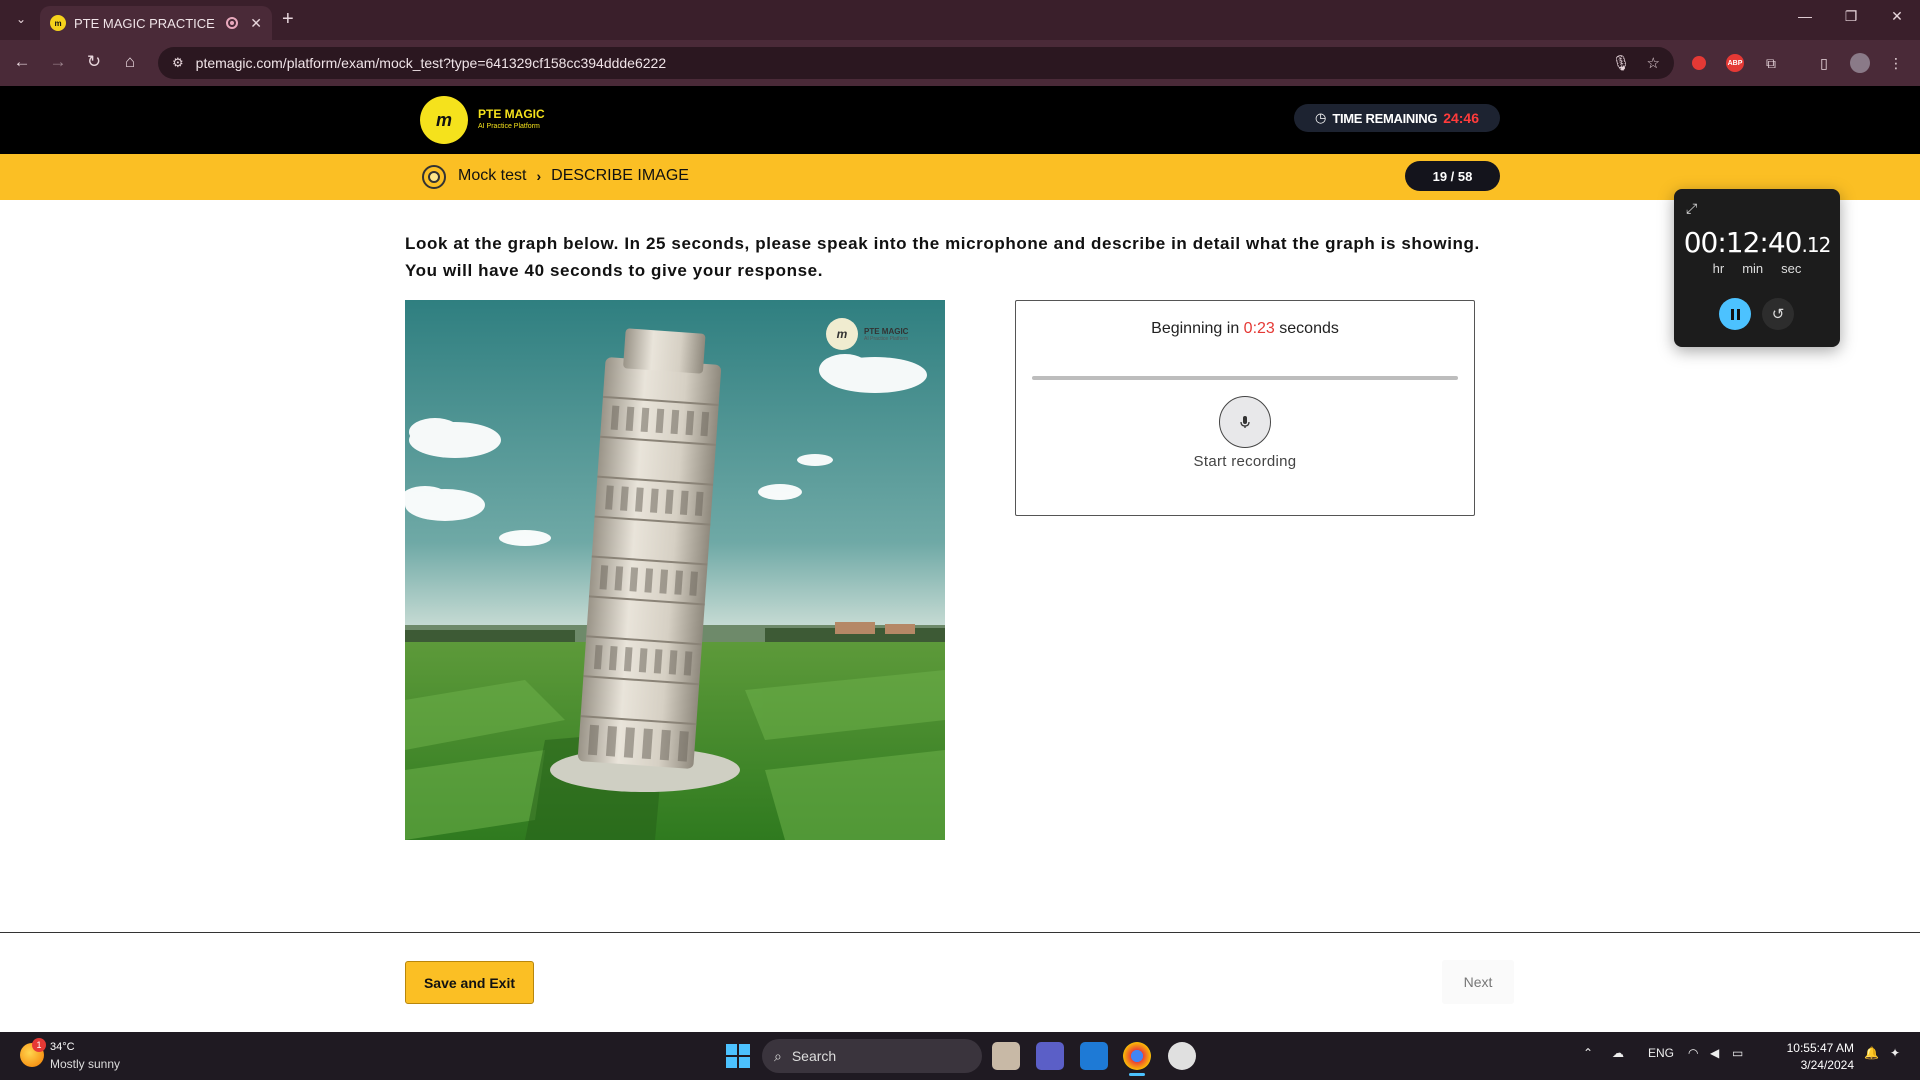  Describe the element at coordinates (1737, 1053) in the screenshot. I see `battery-icon: ▭` at that location.